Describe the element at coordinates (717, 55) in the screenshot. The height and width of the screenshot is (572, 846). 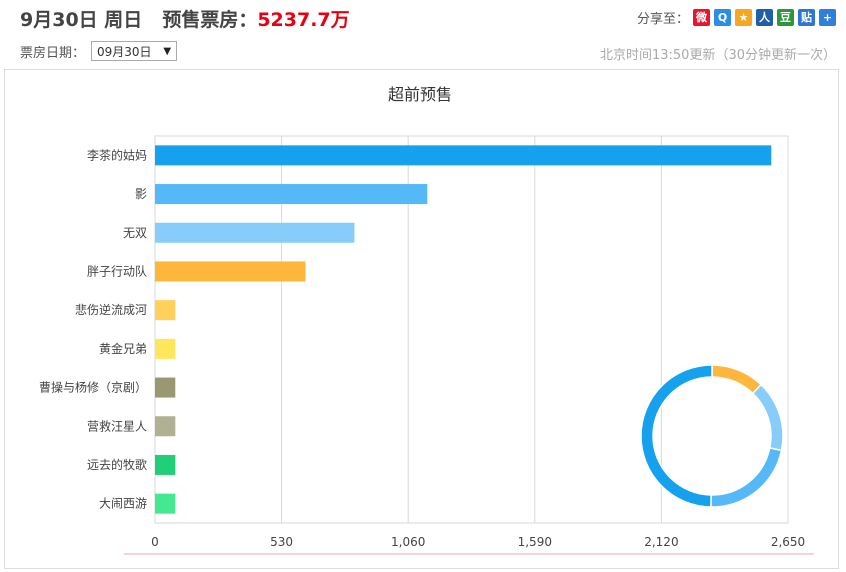
I see `update-info: 北京时间13:50更新（30分钟更新一次）` at that location.